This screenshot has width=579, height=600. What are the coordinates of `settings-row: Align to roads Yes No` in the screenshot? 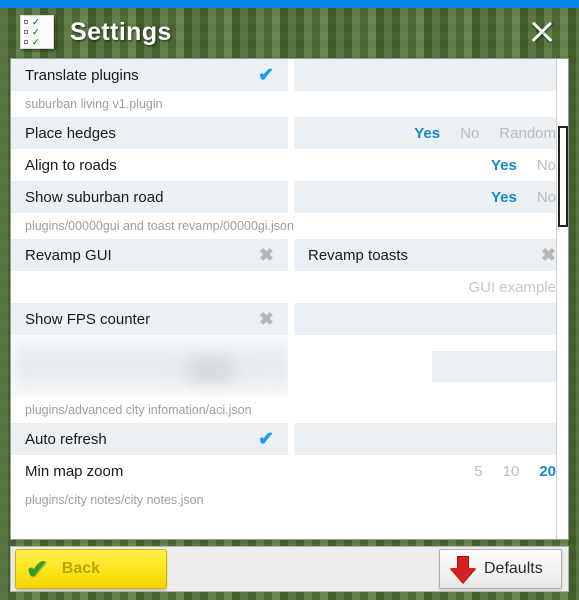 It's located at (289, 165).